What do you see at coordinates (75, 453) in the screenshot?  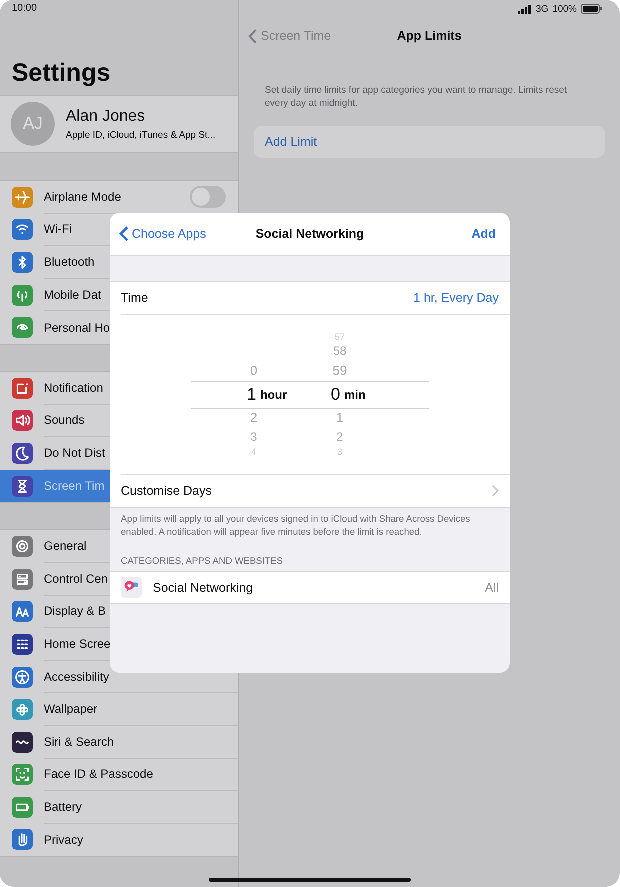 I see `settings-label: Do Not Dist` at bounding box center [75, 453].